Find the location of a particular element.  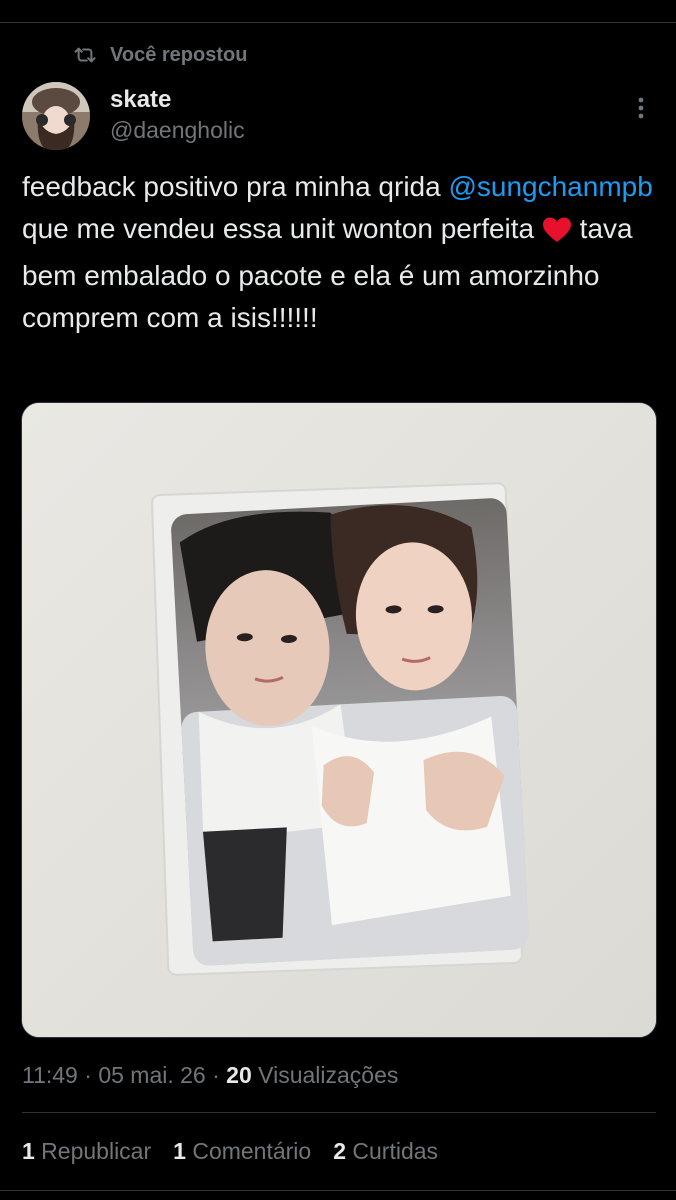

repost-icon is located at coordinates (85, 55).